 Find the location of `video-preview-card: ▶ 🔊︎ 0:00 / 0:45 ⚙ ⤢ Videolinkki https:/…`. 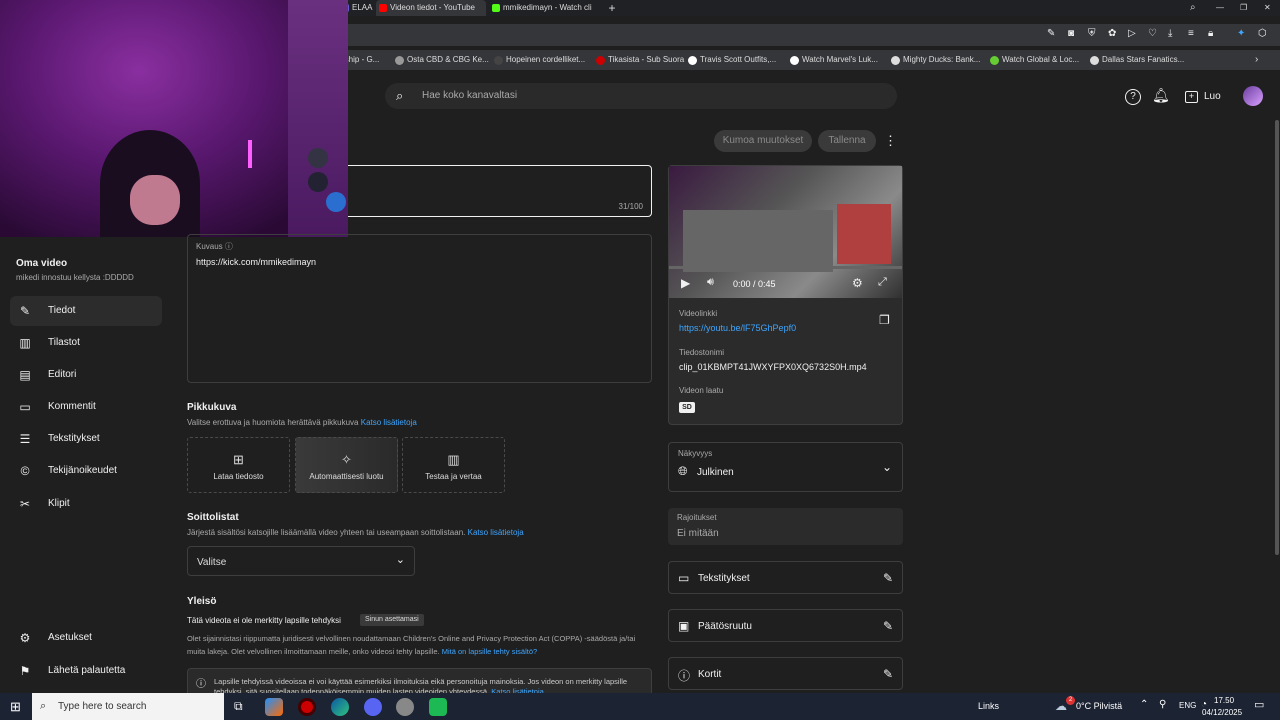

video-preview-card: ▶ 🔊︎ 0:00 / 0:45 ⚙ ⤢ Videolinkki https:/… is located at coordinates (785, 295).